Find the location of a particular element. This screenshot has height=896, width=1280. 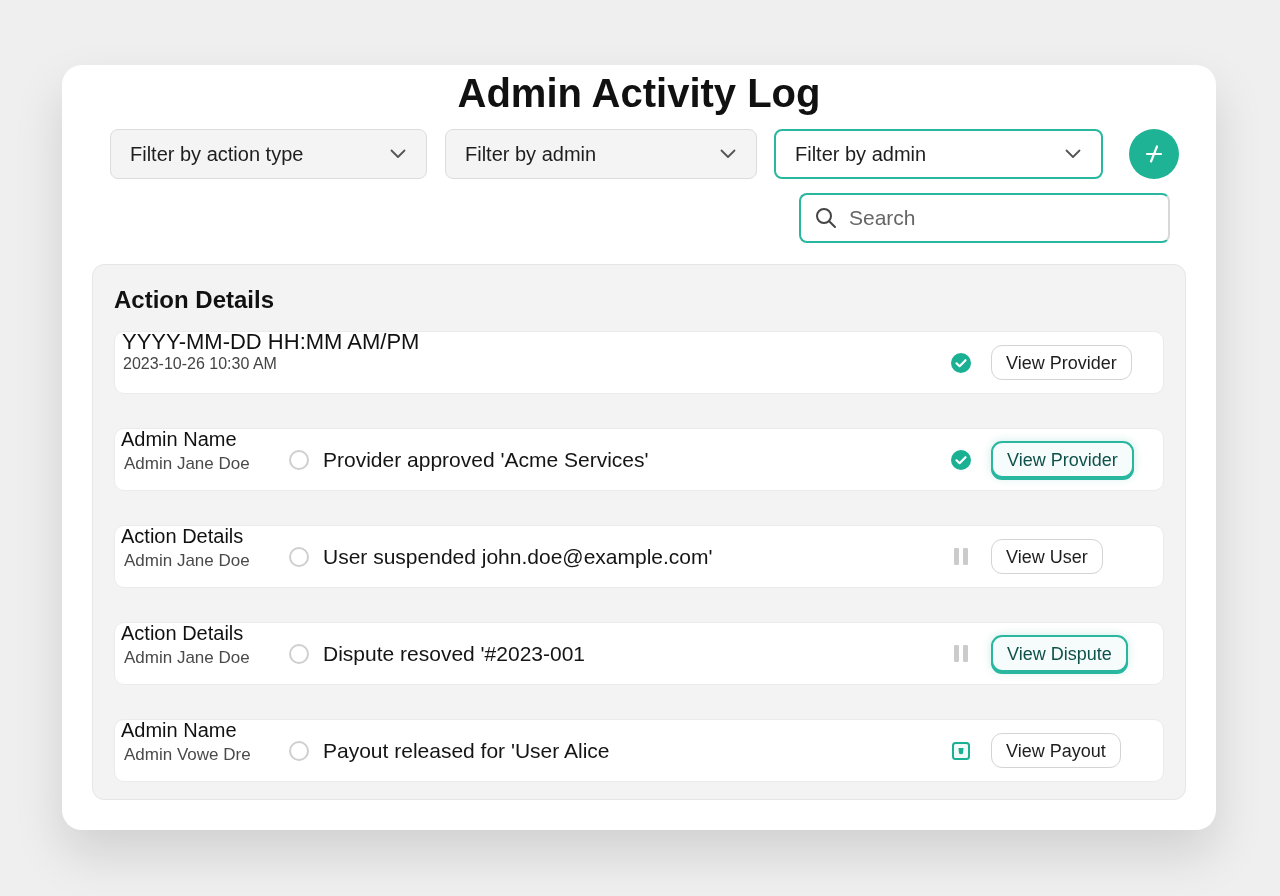

filter-dropdown: Filter by action type is located at coordinates (268, 154).